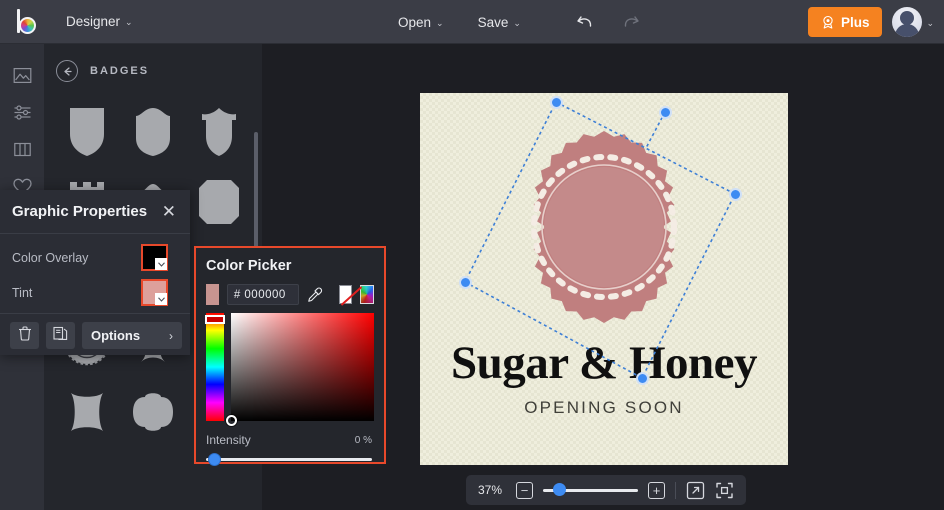  I want to click on account-menu: ⌄, so click(913, 22).